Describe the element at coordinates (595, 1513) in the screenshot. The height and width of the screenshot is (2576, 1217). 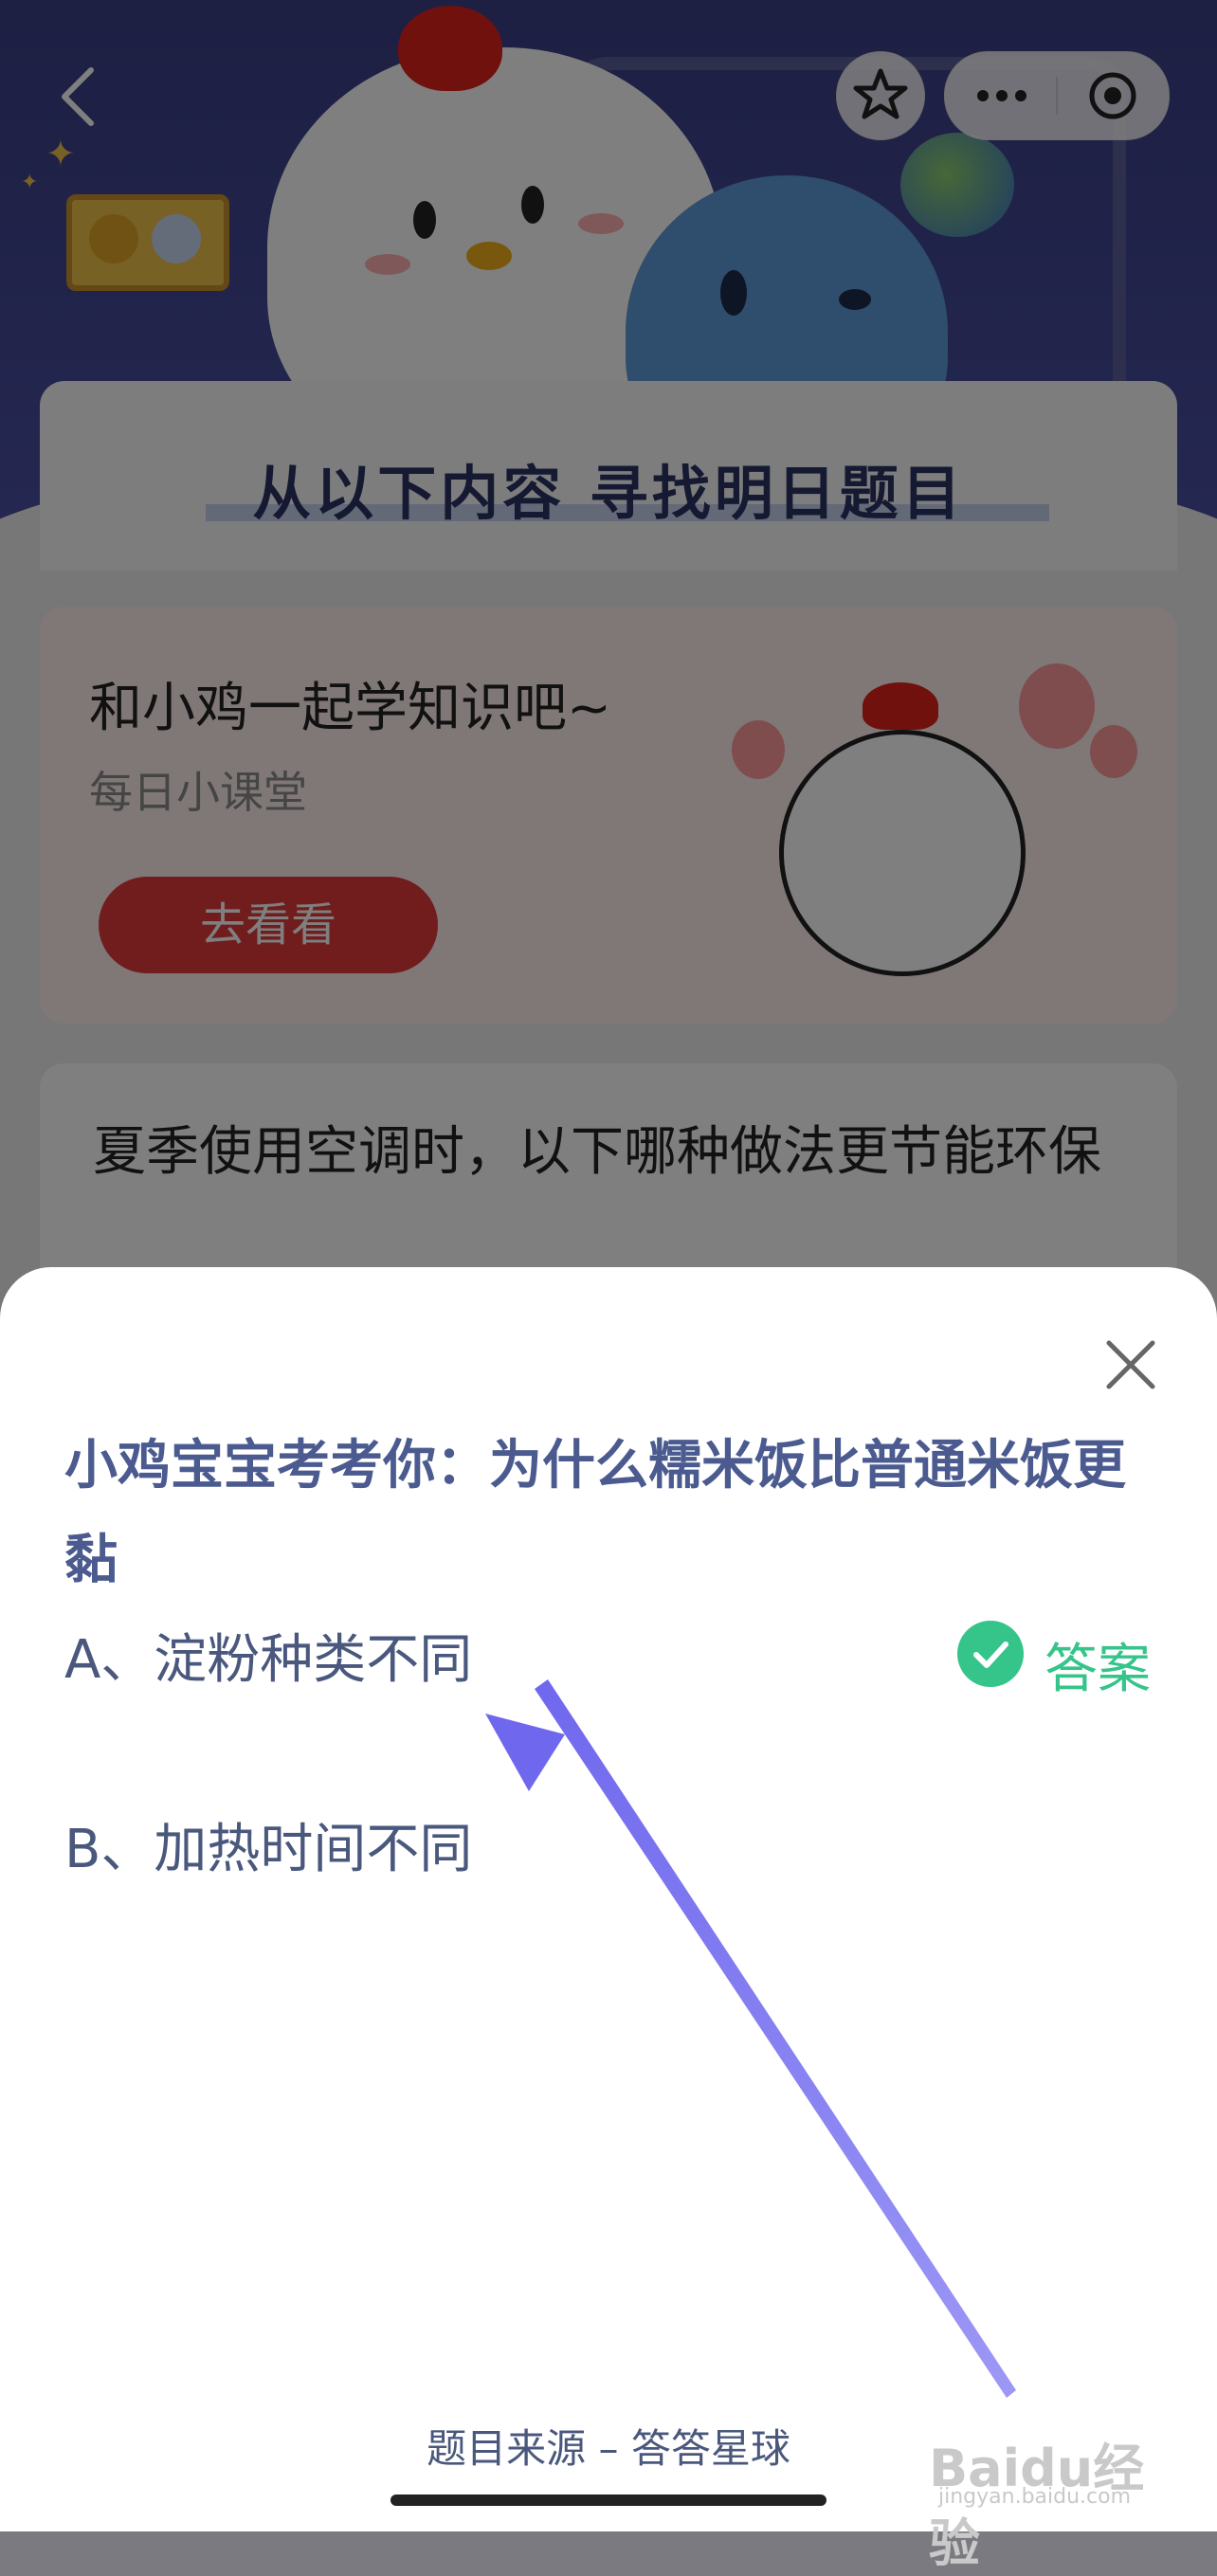
I see `quiz-question-title: 小鸡宝宝考考你：为什么糯米饭比普通米饭更黏` at that location.